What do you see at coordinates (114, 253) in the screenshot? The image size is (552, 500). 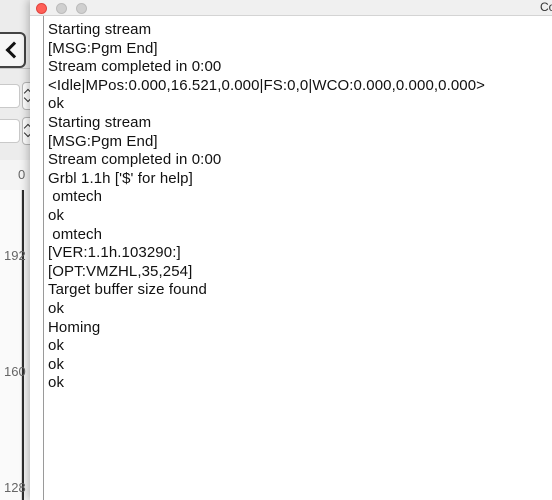 I see `console-line: [VER:1.1h.103290:]` at bounding box center [114, 253].